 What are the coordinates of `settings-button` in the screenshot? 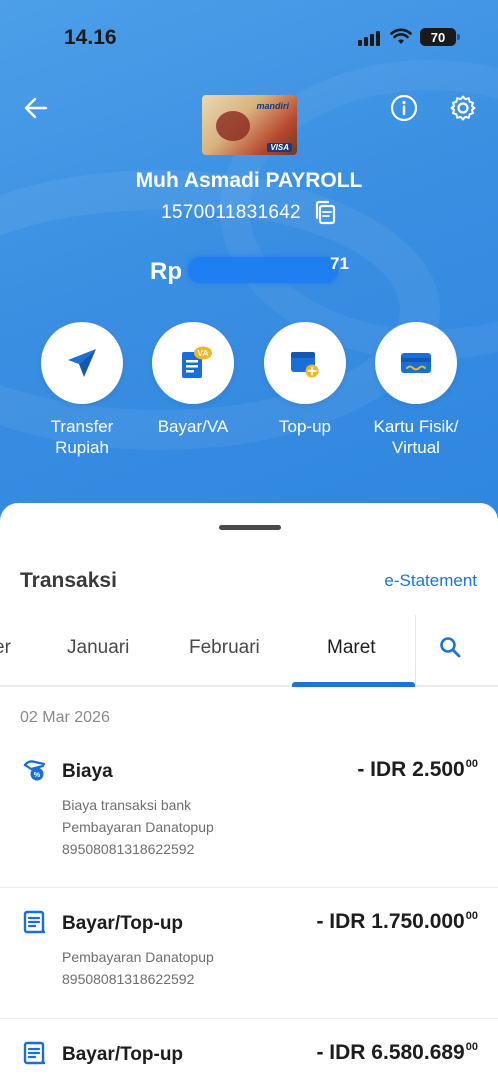 It's located at (463, 108).